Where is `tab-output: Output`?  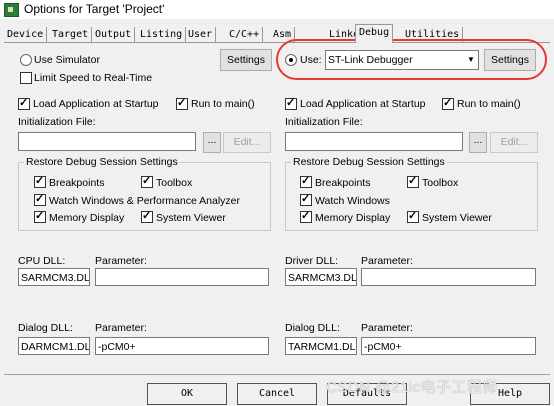
tab-output: Output is located at coordinates (114, 34).